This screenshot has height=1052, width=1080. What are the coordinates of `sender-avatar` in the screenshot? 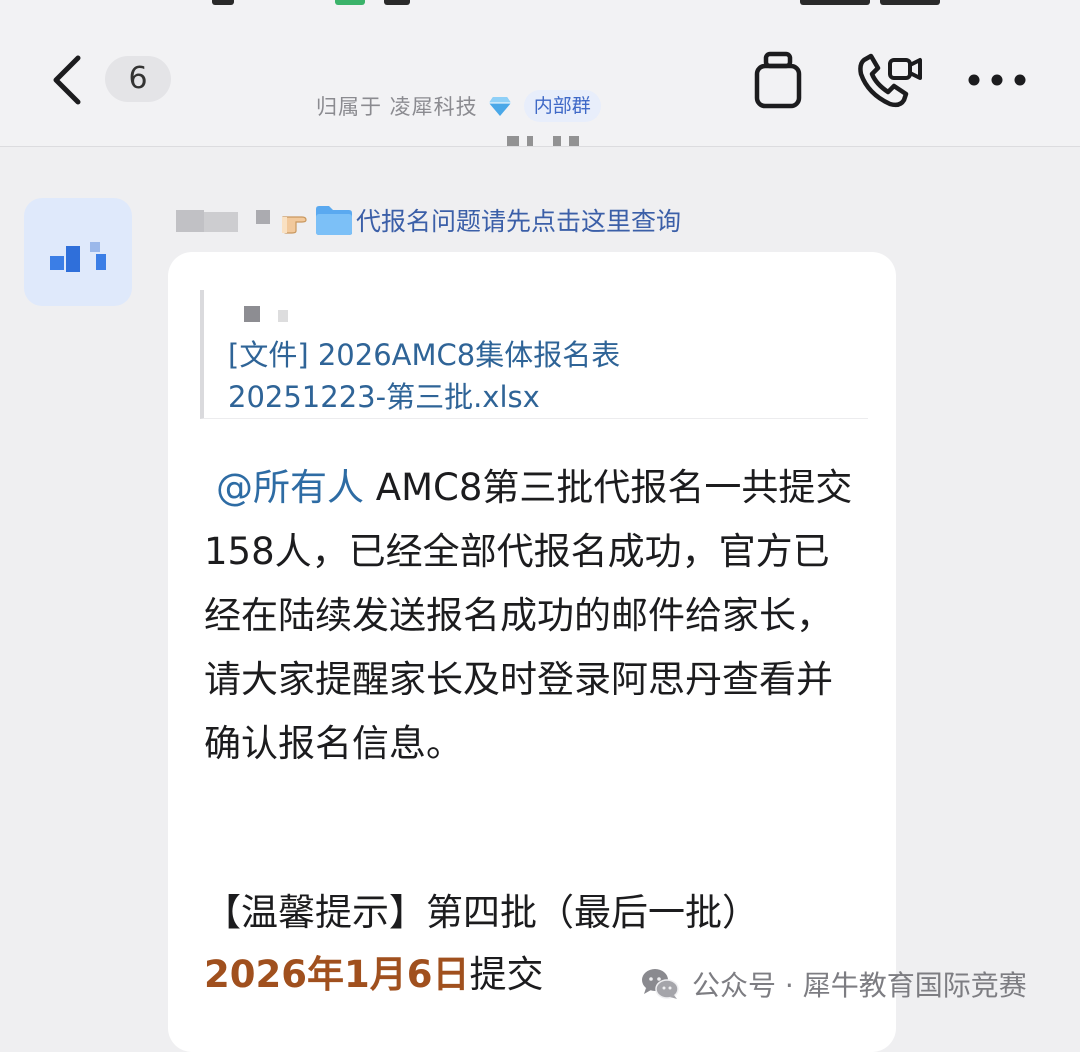 It's located at (78, 252).